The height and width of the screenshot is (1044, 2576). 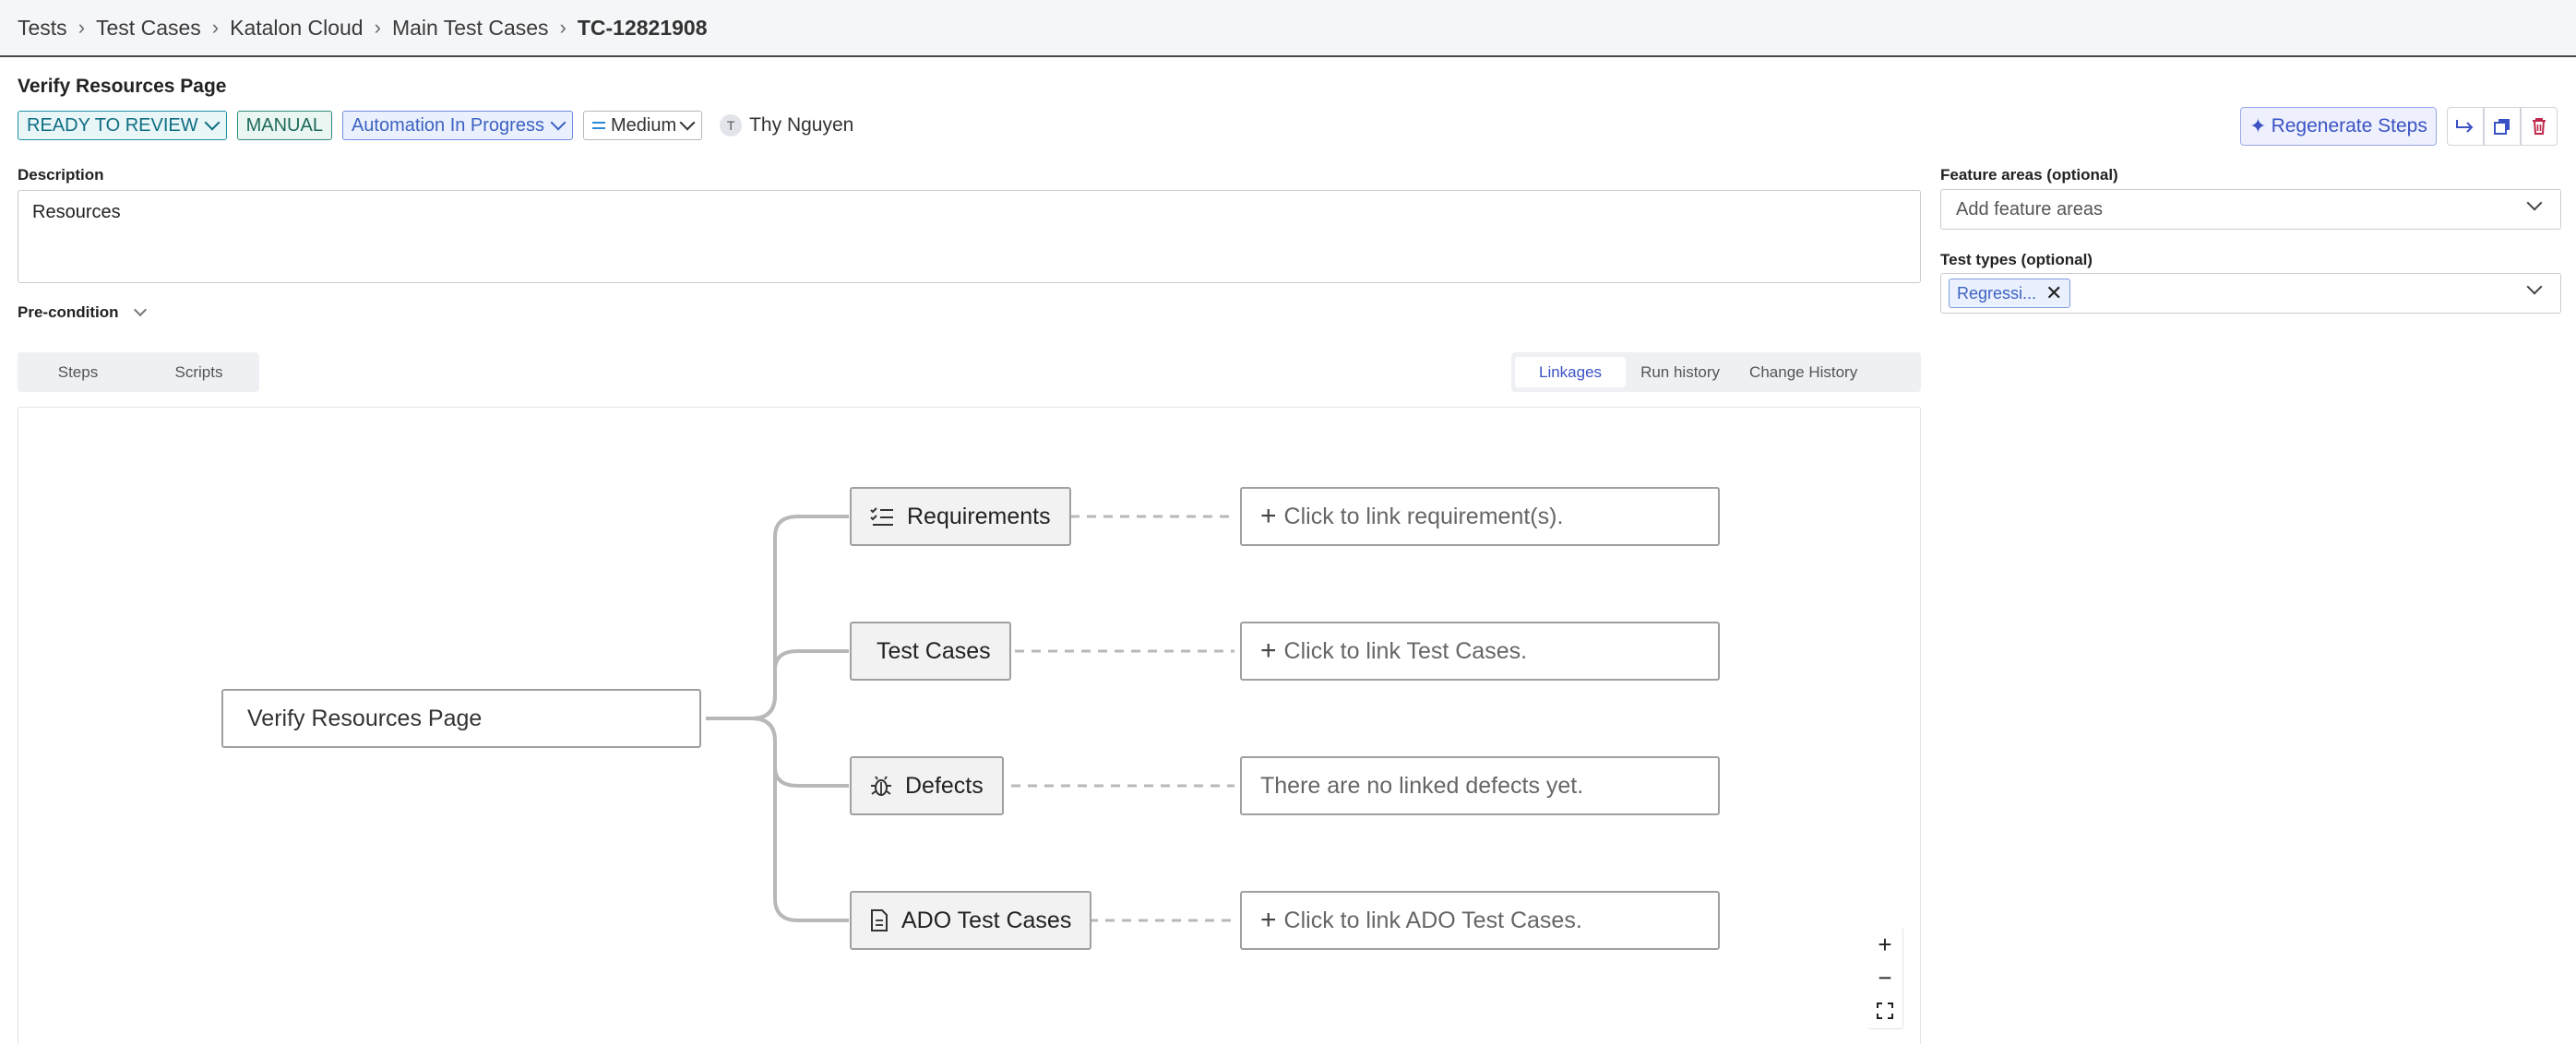 I want to click on root-test-case-node: Verify Resources Page, so click(x=461, y=718).